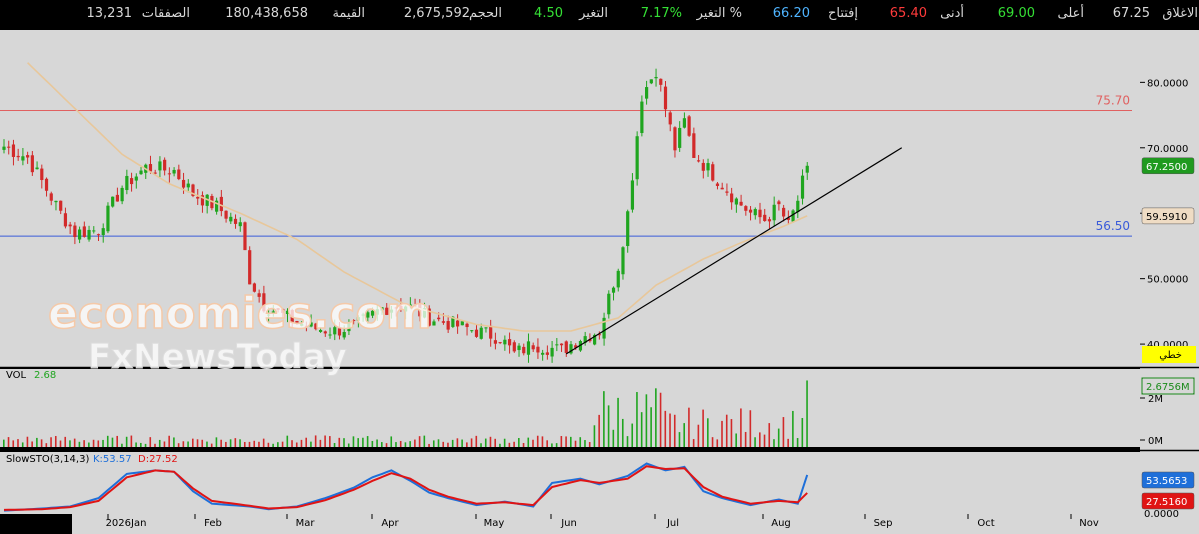 The height and width of the screenshot is (534, 1199). Describe the element at coordinates (1166, 502) in the screenshot. I see `stoch-d-tag: 27.5160` at that location.